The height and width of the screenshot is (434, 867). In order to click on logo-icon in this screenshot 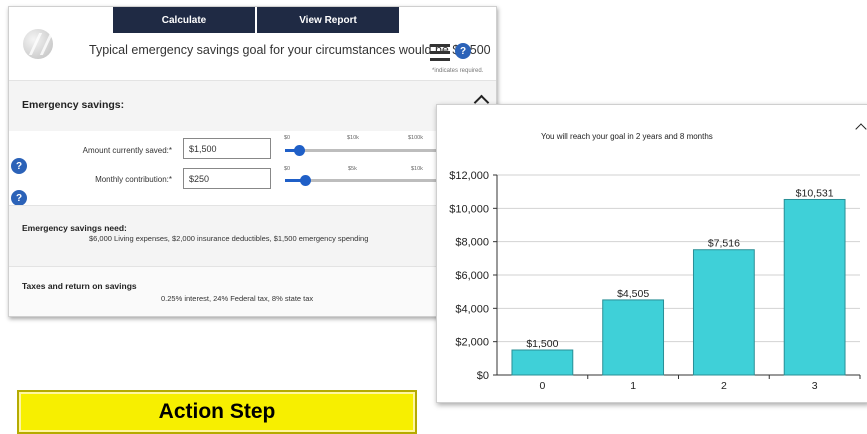, I will do `click(38, 44)`.